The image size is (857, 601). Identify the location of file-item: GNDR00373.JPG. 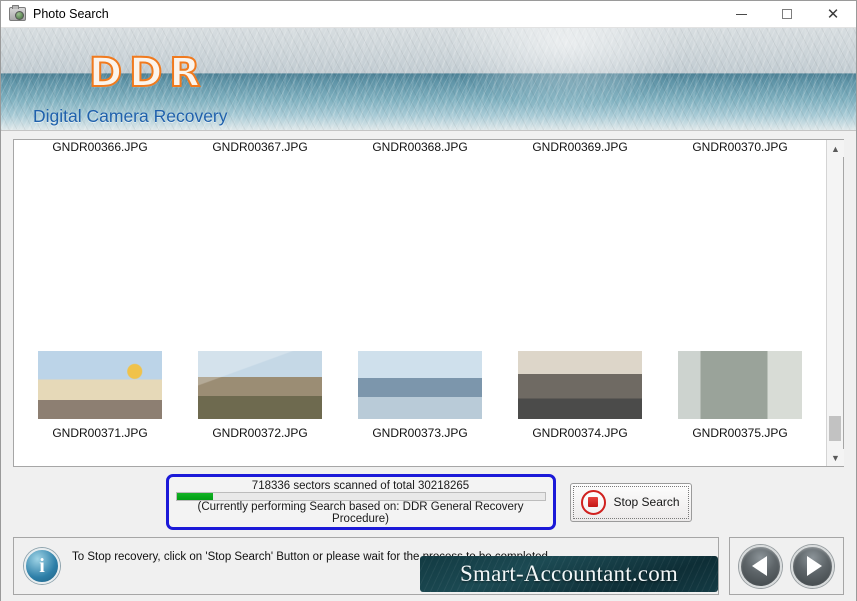
(420, 365).